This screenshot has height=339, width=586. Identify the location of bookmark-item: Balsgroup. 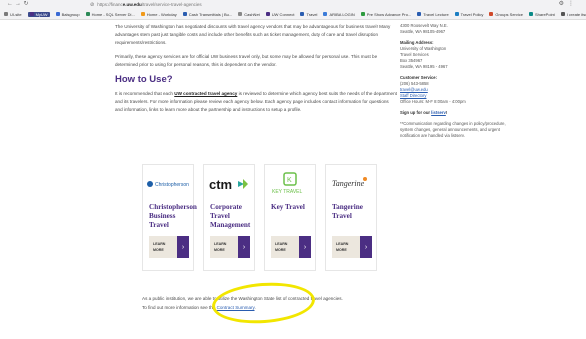
(67, 14).